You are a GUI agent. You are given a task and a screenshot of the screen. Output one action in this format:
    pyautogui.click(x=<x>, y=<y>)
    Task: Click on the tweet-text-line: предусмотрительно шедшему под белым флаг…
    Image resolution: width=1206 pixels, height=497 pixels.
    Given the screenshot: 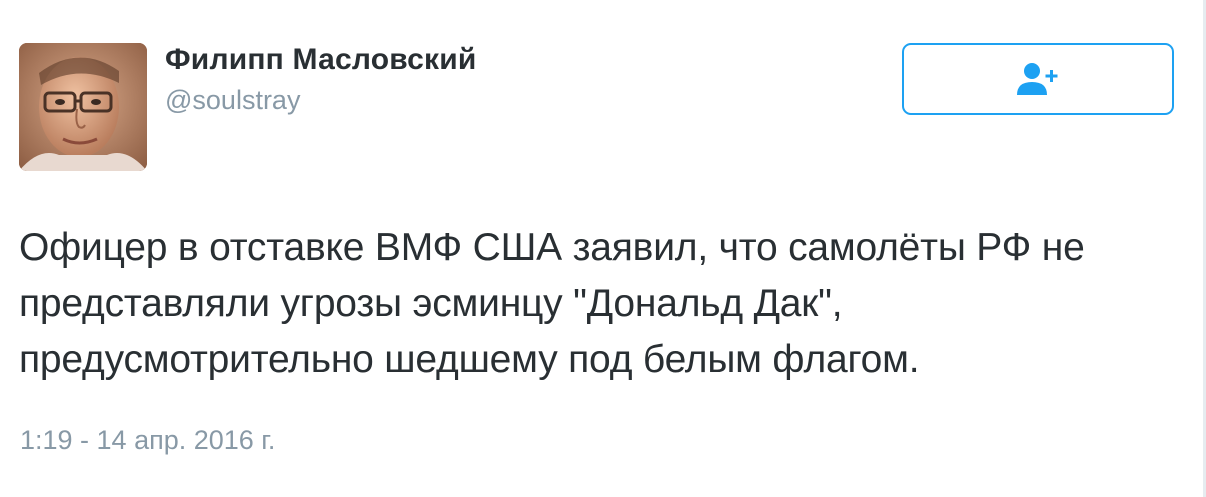 What is the action you would take?
    pyautogui.click(x=469, y=359)
    